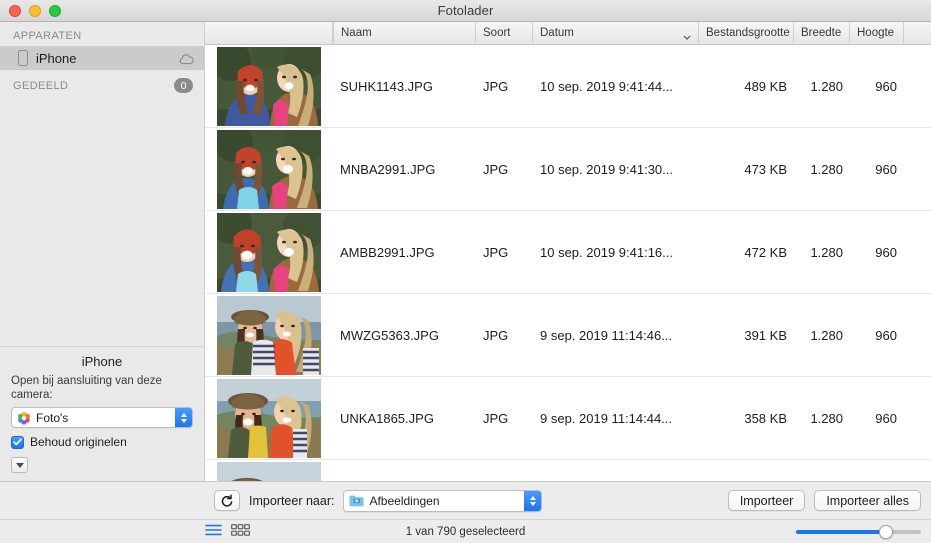 This screenshot has width=931, height=543. What do you see at coordinates (186, 58) in the screenshot?
I see `cloud-icon` at bounding box center [186, 58].